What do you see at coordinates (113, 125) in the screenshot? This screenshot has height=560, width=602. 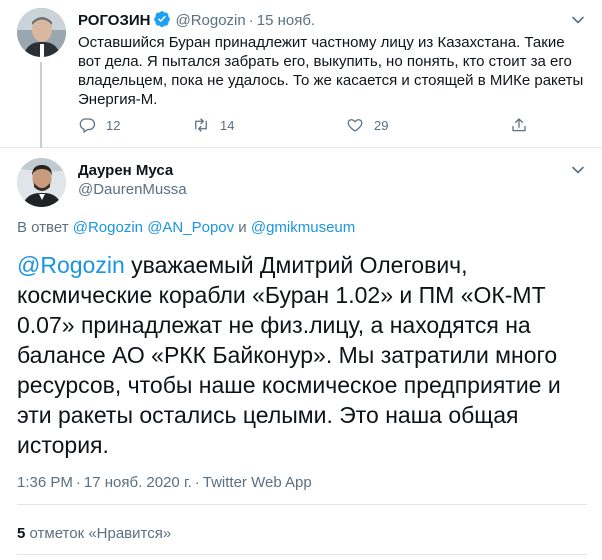 I see `reply-count: 12` at bounding box center [113, 125].